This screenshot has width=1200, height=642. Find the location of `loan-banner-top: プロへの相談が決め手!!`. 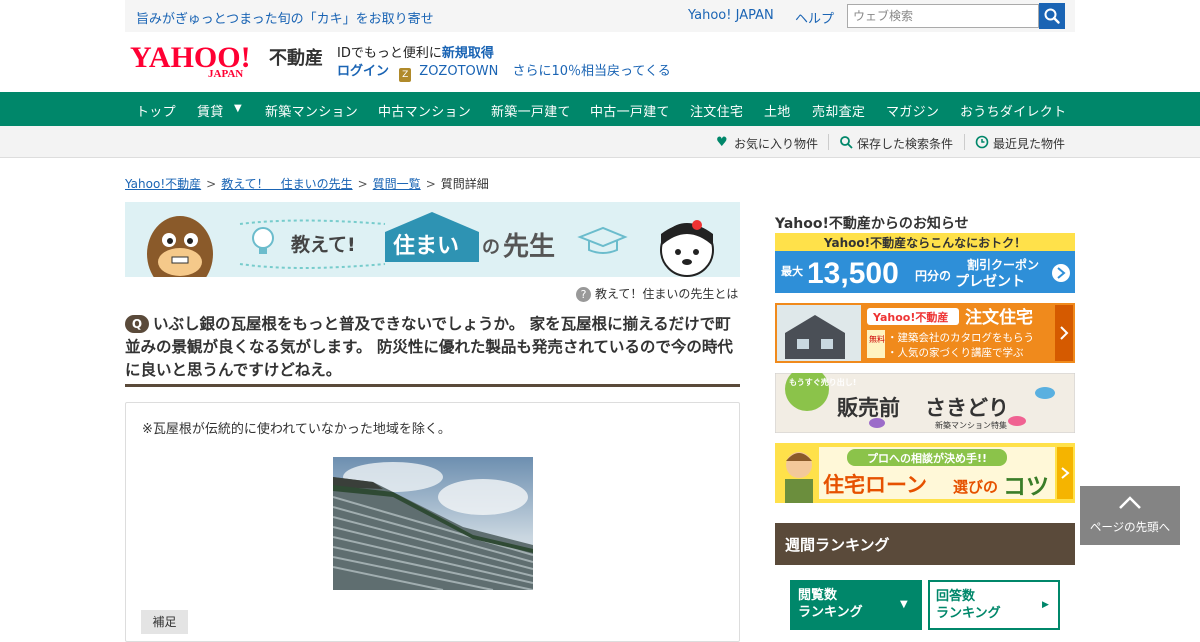

loan-banner-top: プロへの相談が決め手!! is located at coordinates (927, 458).